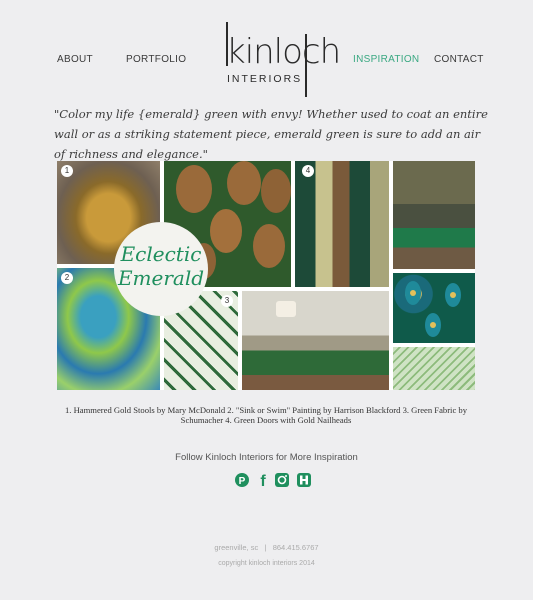  Describe the element at coordinates (296, 547) in the screenshot. I see `footer-phone: 864.415.6767` at that location.